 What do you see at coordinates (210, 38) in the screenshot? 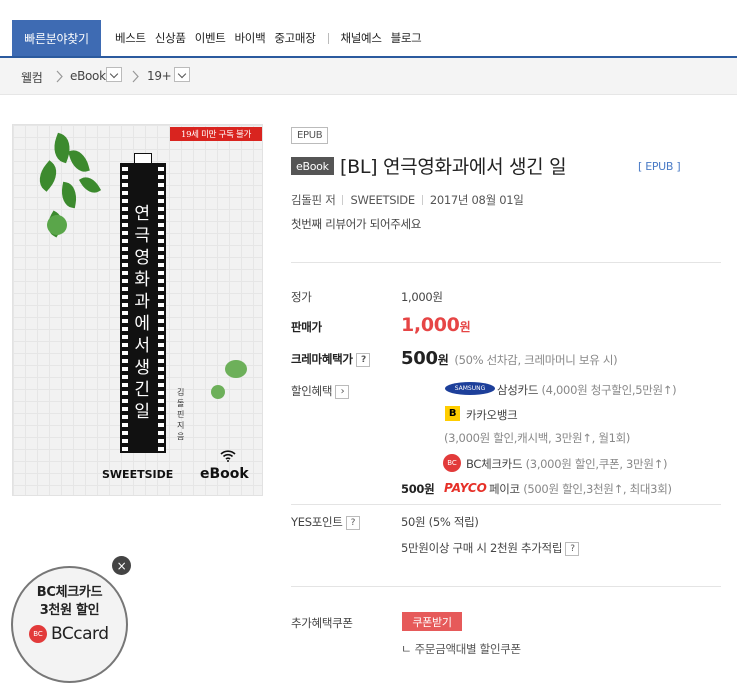
I see `nav-event: 이벤트` at bounding box center [210, 38].